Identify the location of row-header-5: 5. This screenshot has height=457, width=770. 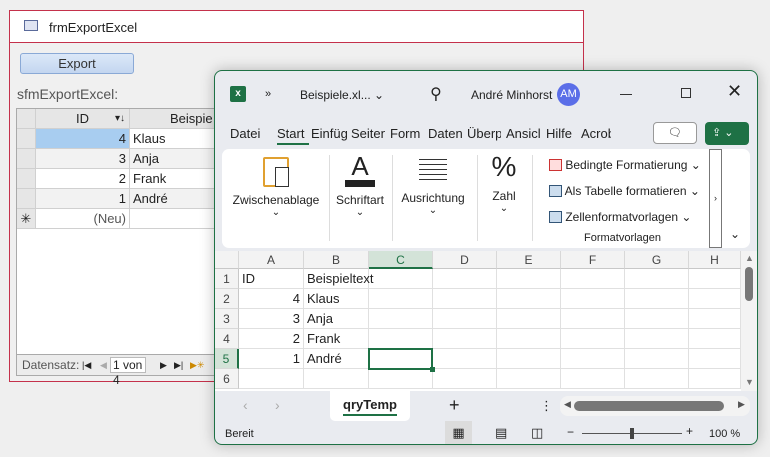
(227, 359).